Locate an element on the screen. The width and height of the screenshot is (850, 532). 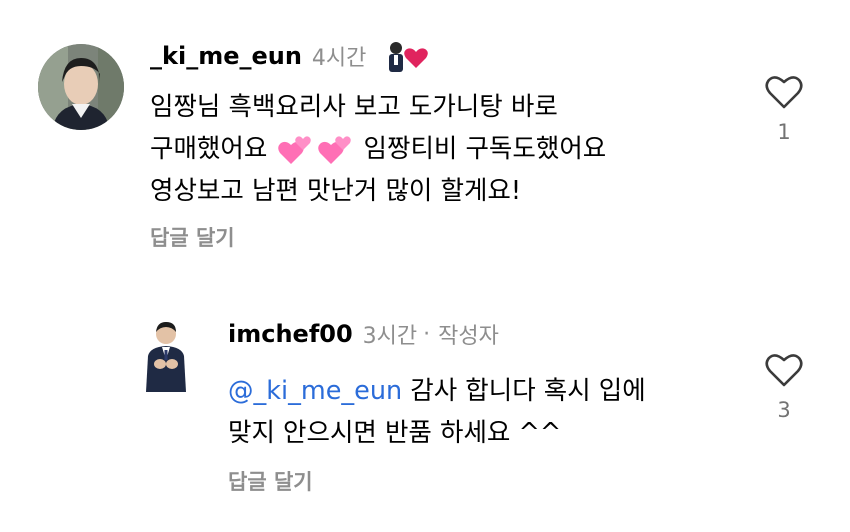
comment-line-text: 구매했어요 is located at coordinates (209, 149).